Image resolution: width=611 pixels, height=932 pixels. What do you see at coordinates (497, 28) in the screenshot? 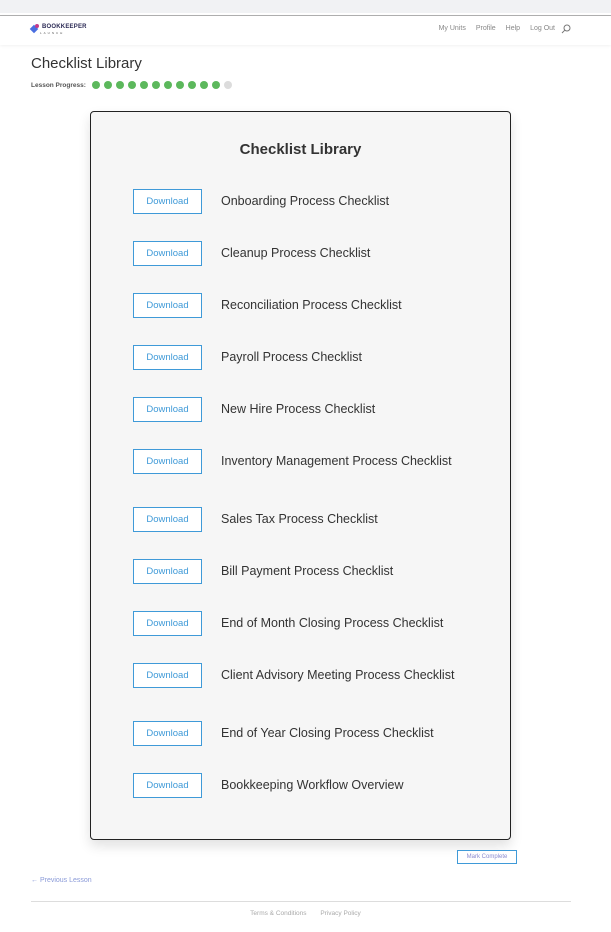
I see `main-nav: My Units Profile Help Log Out` at bounding box center [497, 28].